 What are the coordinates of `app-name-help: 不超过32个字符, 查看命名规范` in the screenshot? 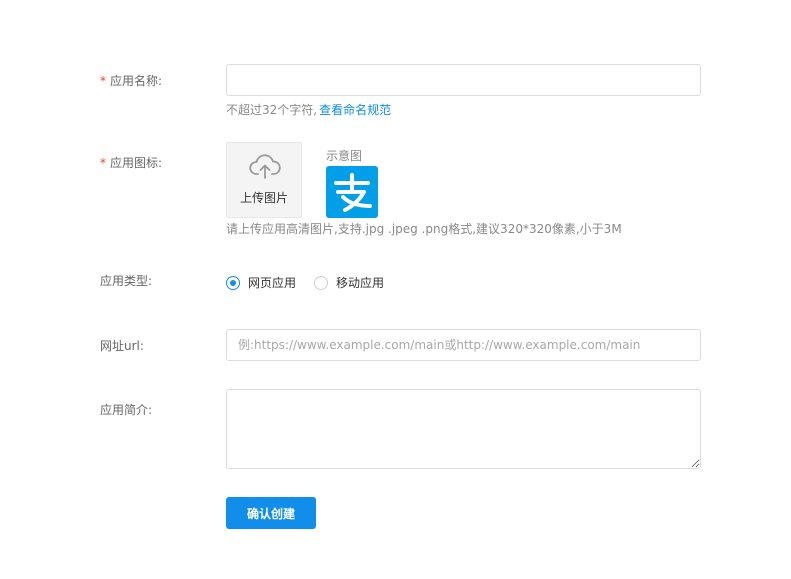 It's located at (308, 109).